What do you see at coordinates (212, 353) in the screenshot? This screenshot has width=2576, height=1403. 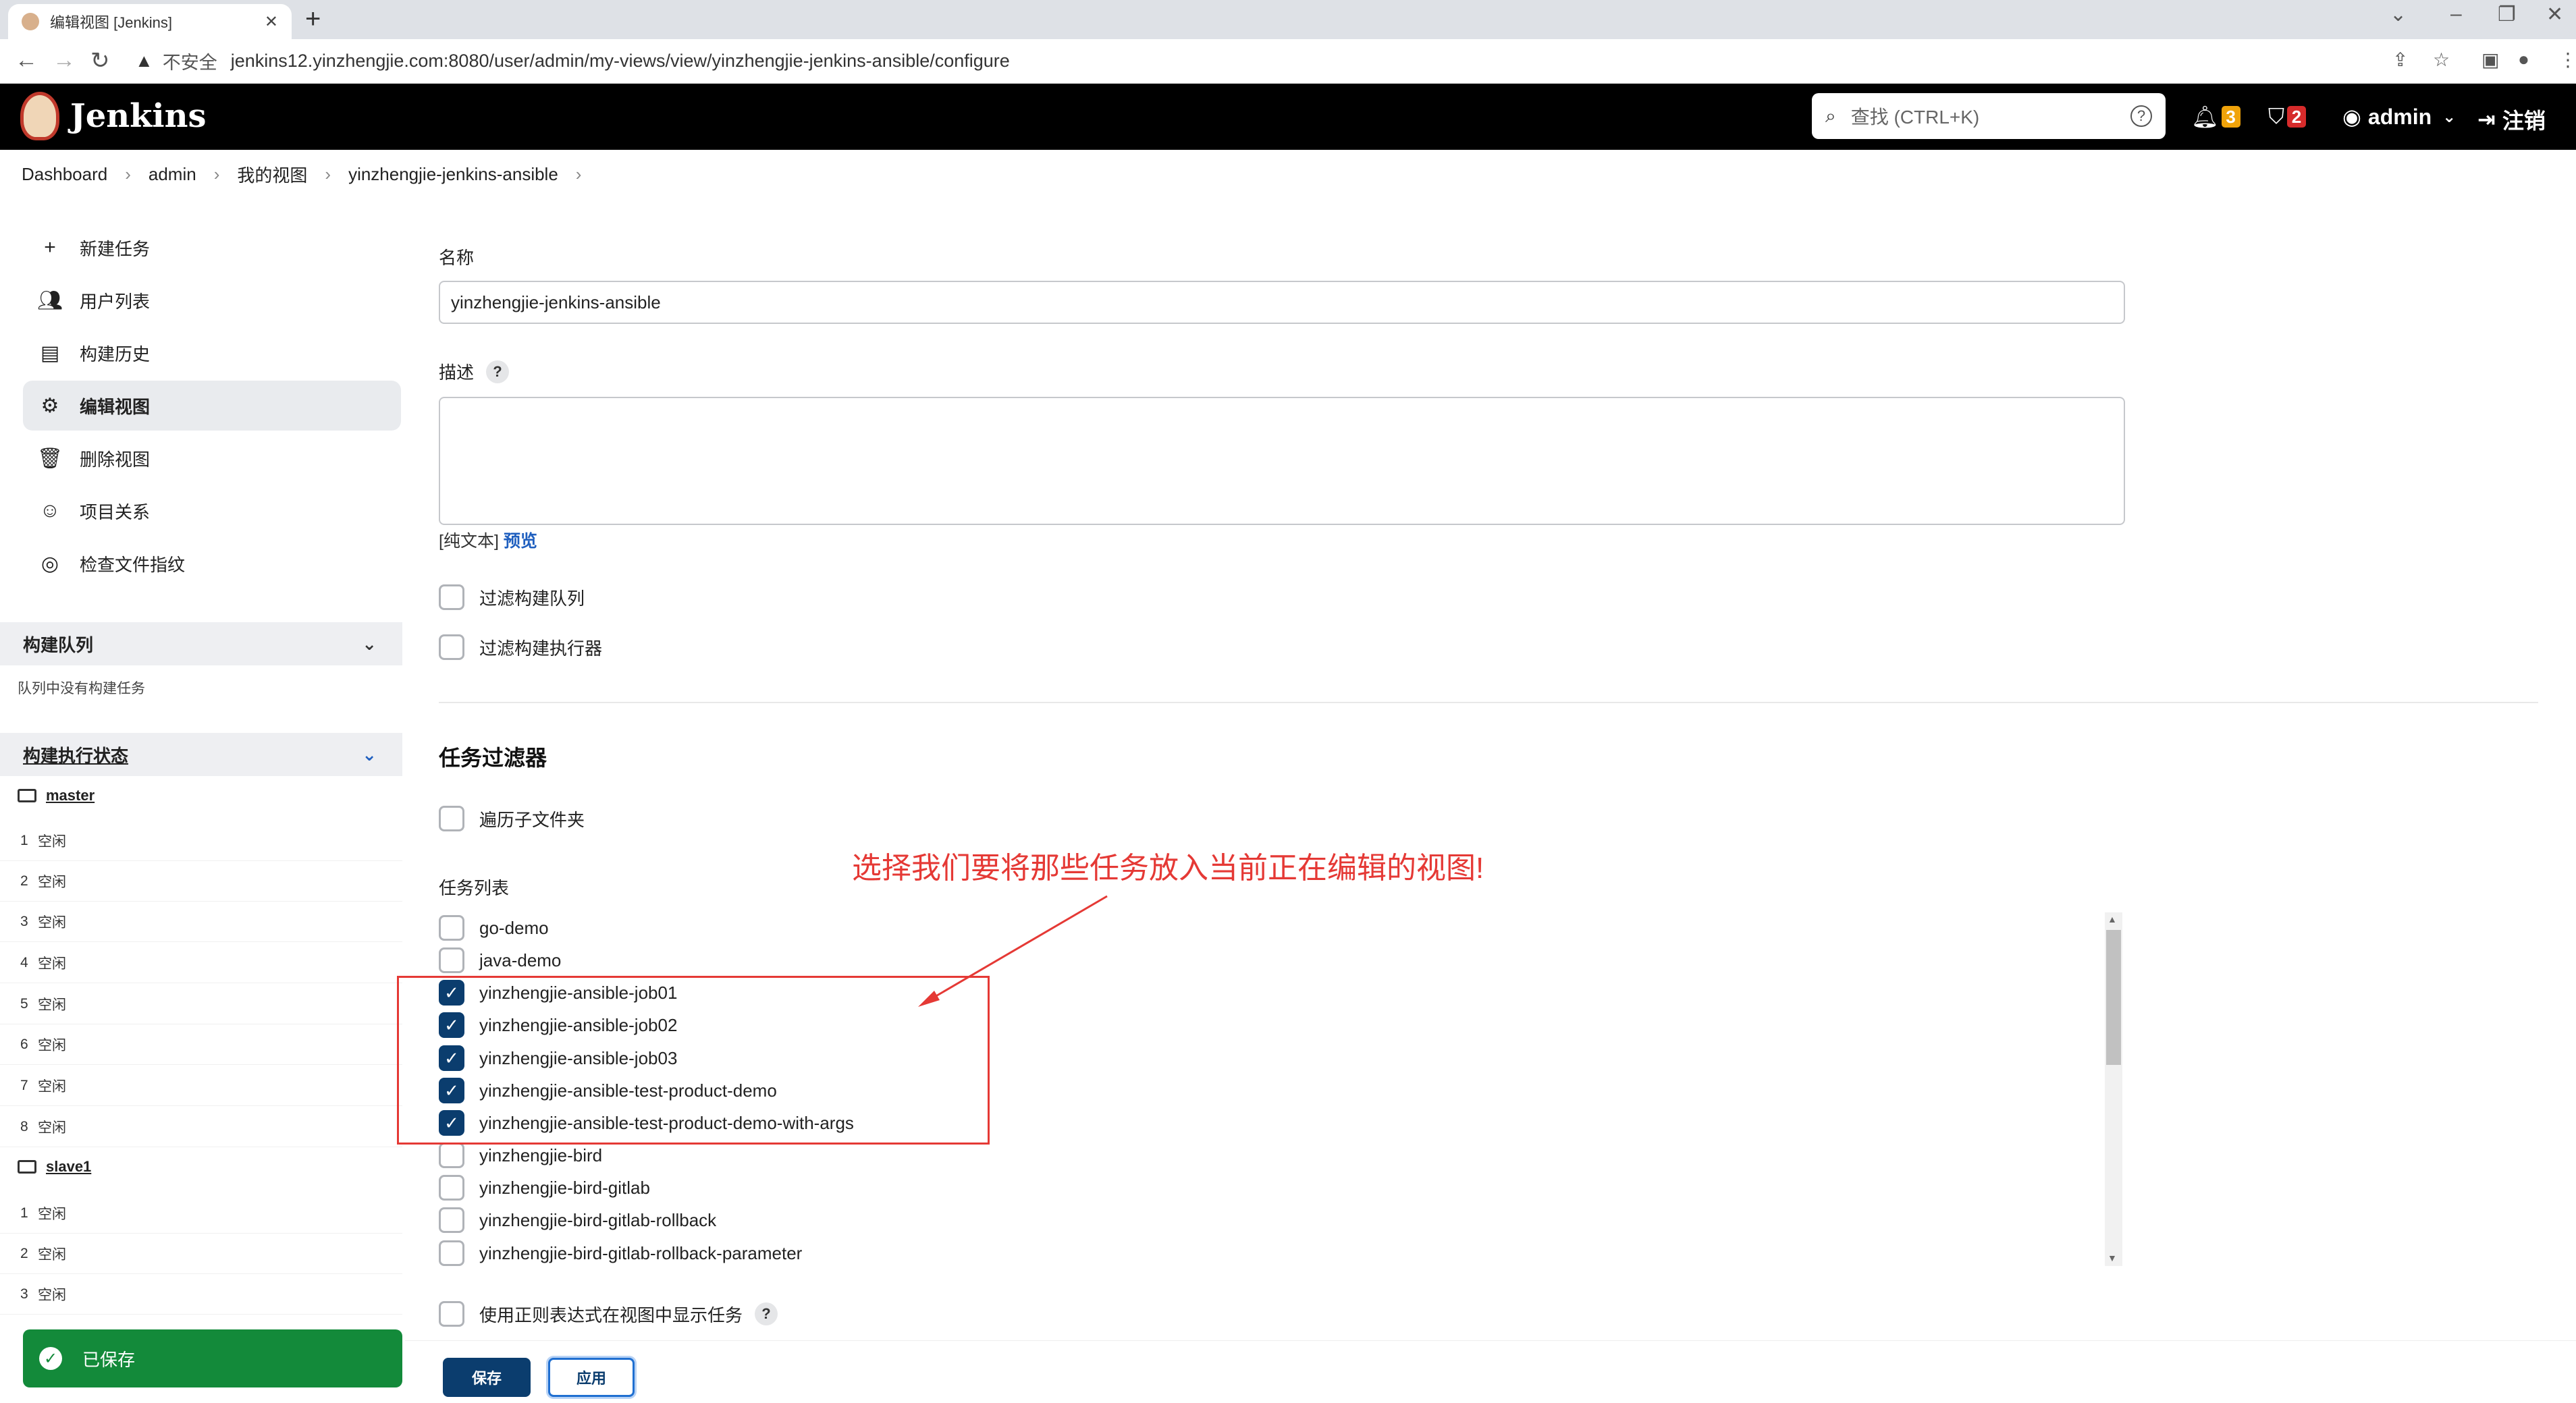 I see `sidebar-item-build-history: ▤ 构建历史` at bounding box center [212, 353].